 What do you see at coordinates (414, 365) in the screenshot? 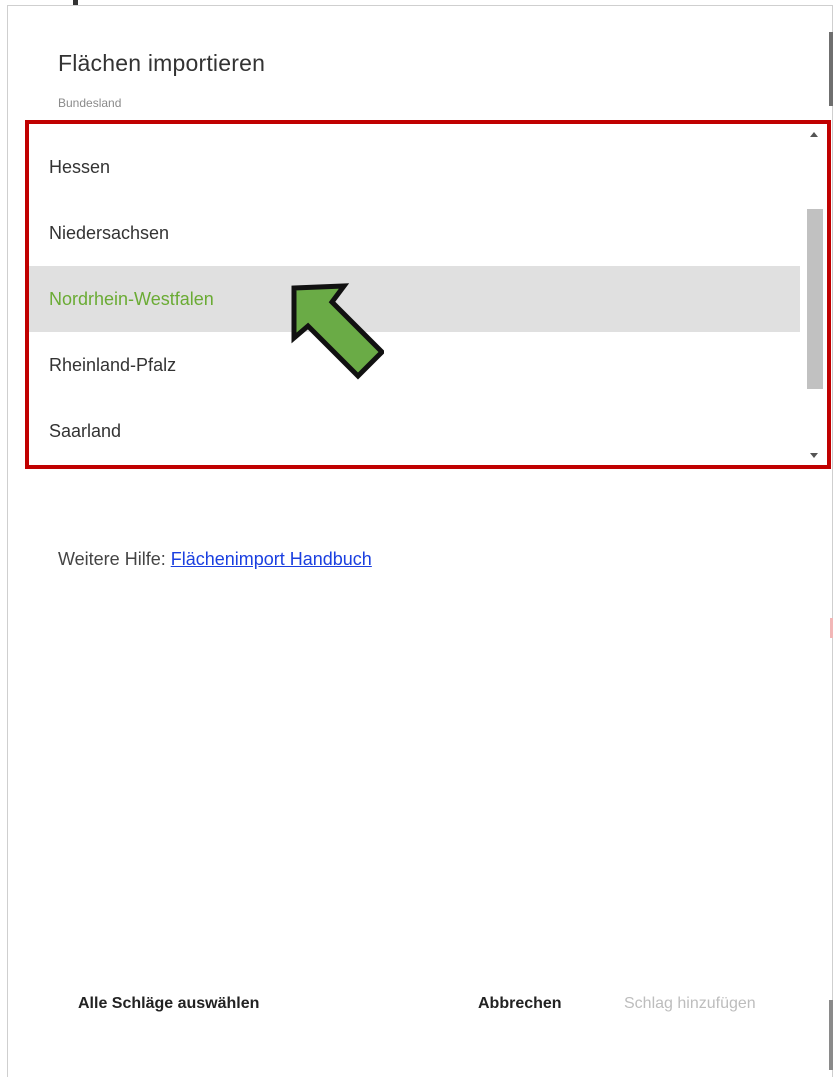
I see `option-rheinland-pfalz: Rheinland-Pfalz` at bounding box center [414, 365].